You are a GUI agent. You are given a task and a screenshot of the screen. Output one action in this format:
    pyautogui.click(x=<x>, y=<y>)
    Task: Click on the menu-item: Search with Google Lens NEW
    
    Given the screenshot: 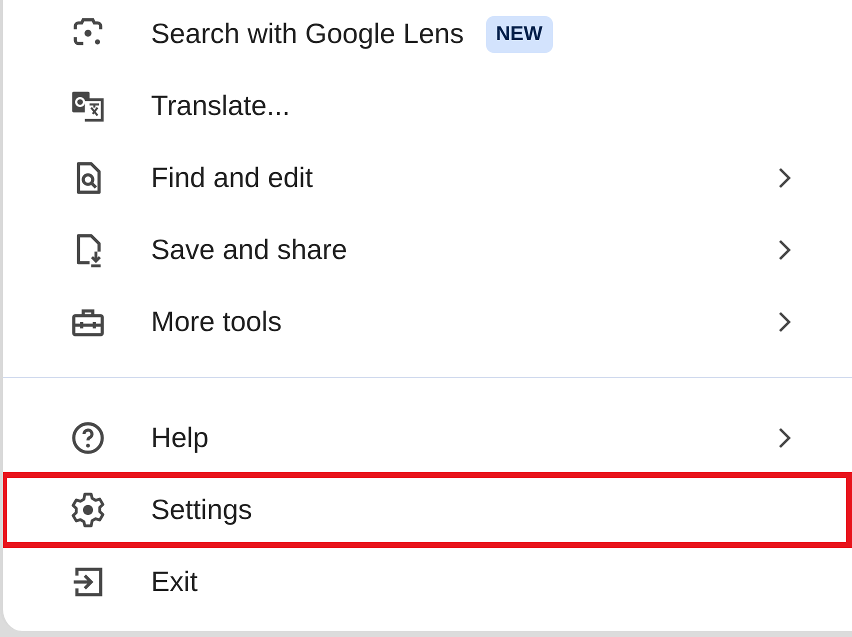 What is the action you would take?
    pyautogui.click(x=427, y=35)
    